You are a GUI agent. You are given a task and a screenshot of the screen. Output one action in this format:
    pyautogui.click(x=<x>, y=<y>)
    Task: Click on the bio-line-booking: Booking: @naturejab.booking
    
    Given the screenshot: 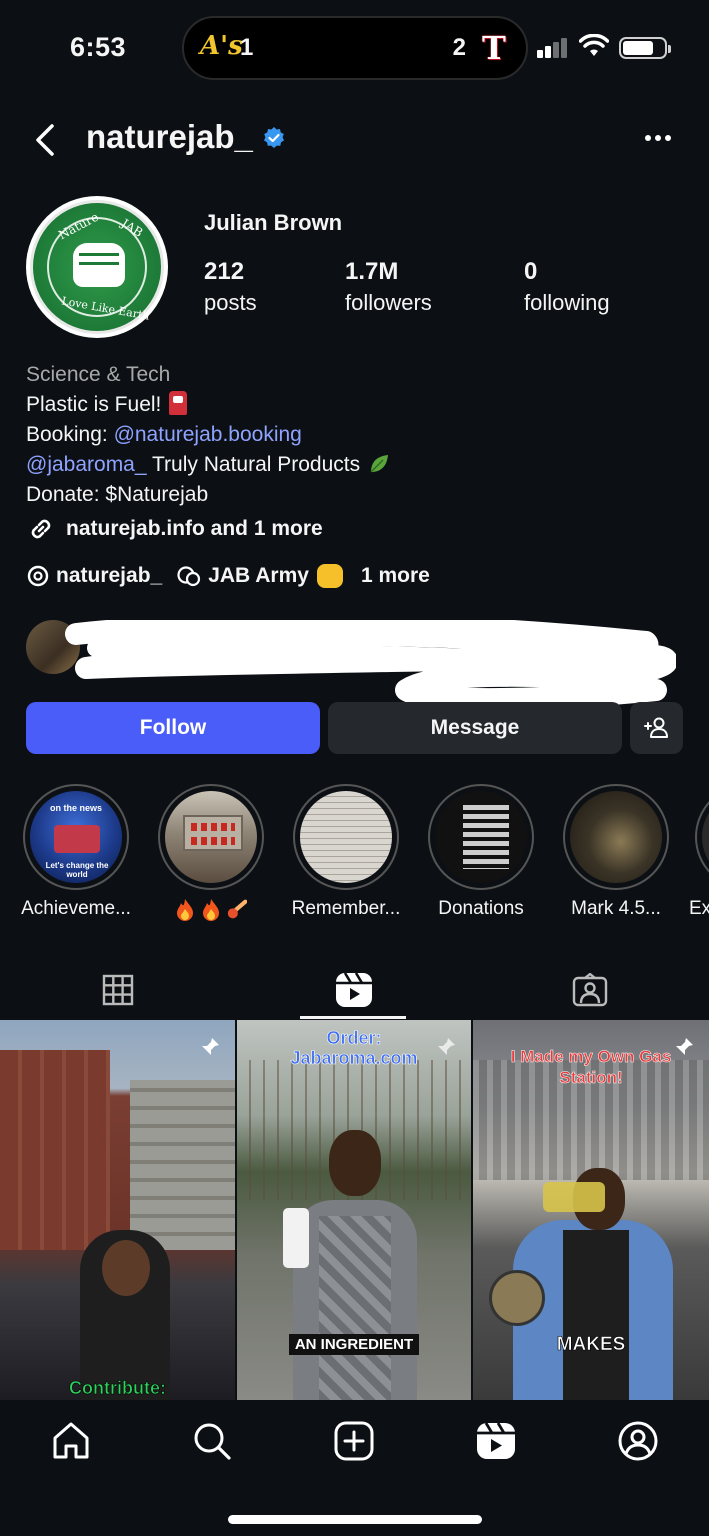 What is the action you would take?
    pyautogui.click(x=208, y=435)
    